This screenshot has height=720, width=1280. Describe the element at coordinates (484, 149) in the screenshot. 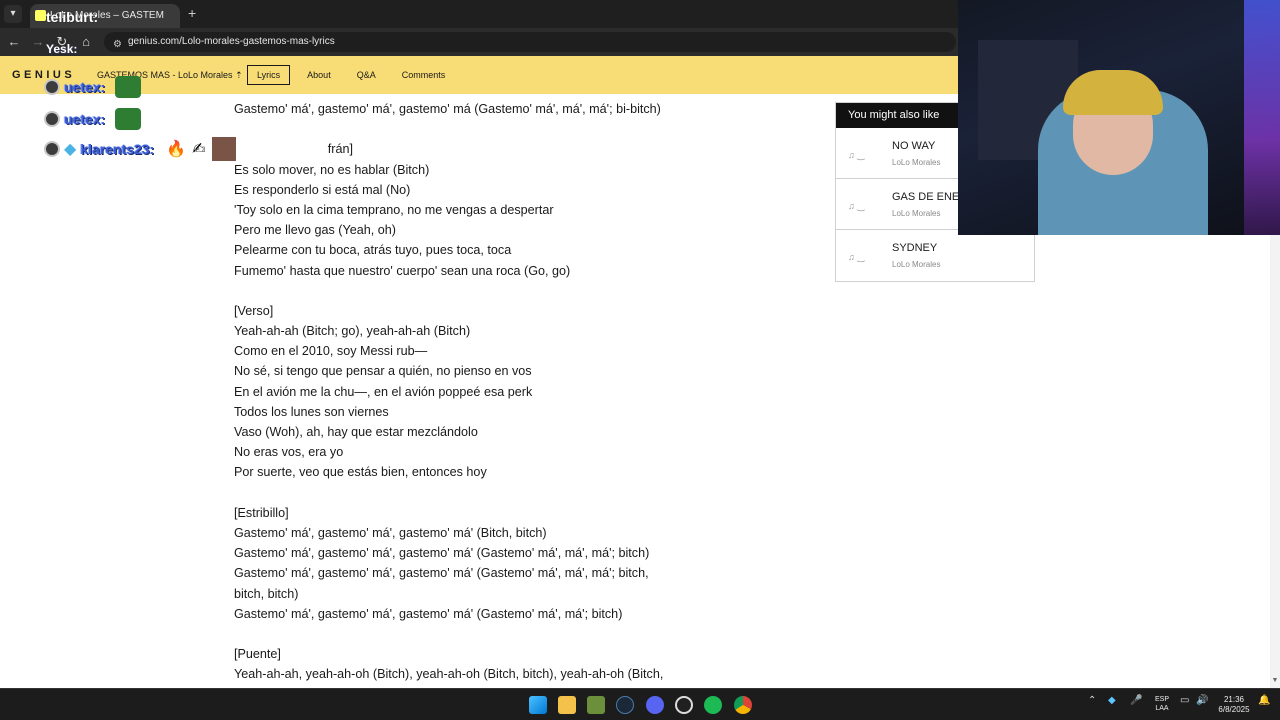

I see `lyric-section-header: [Pre-Estribillo: Frfrán]` at that location.